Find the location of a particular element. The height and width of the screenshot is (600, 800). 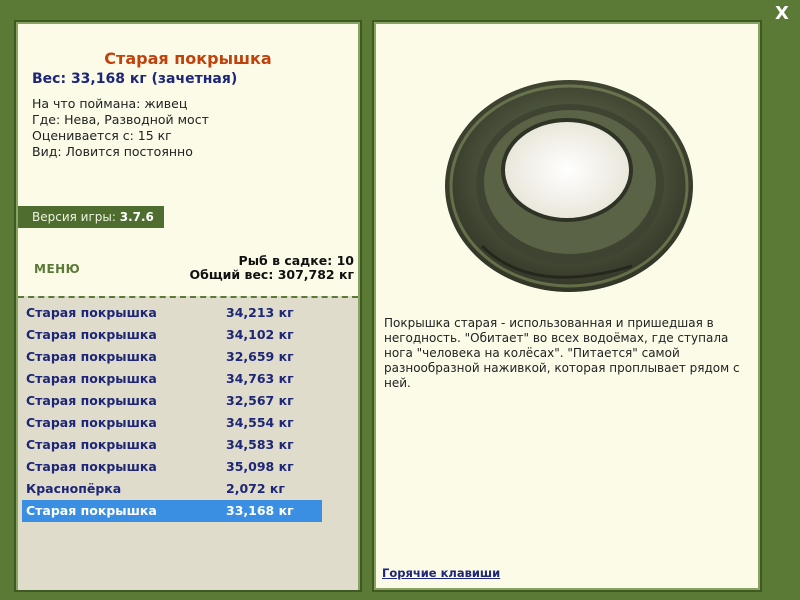

tire-image is located at coordinates (569, 186).